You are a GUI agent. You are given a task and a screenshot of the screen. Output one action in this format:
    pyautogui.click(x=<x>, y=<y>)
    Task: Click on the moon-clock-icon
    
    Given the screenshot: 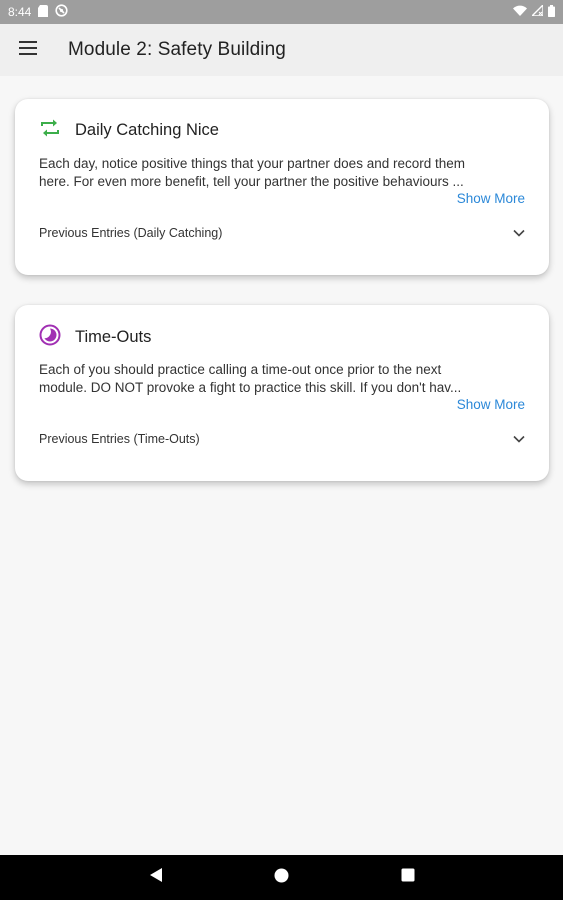 What is the action you would take?
    pyautogui.click(x=50, y=337)
    